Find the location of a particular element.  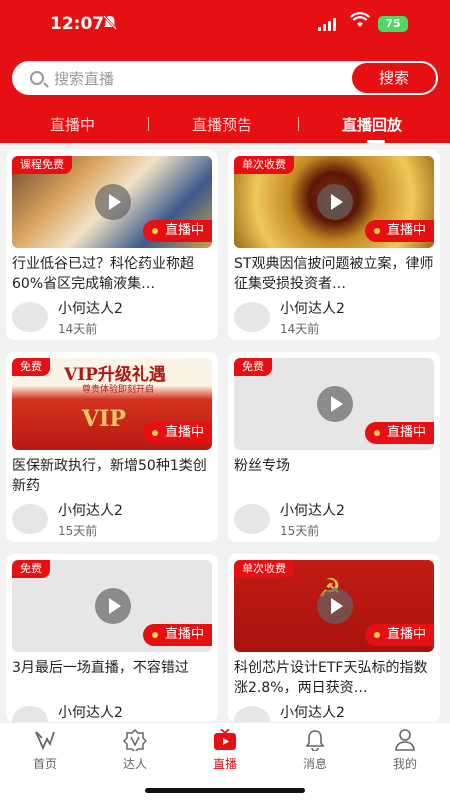

tv-icon is located at coordinates (225, 739).